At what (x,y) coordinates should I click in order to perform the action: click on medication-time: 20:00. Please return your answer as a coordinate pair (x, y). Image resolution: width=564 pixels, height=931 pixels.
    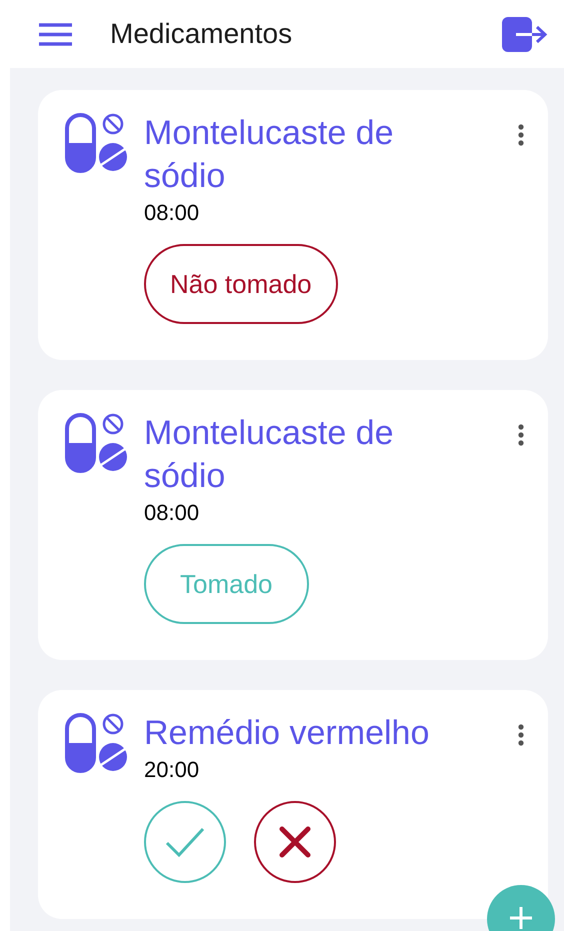
    Looking at the image, I should click on (172, 770).